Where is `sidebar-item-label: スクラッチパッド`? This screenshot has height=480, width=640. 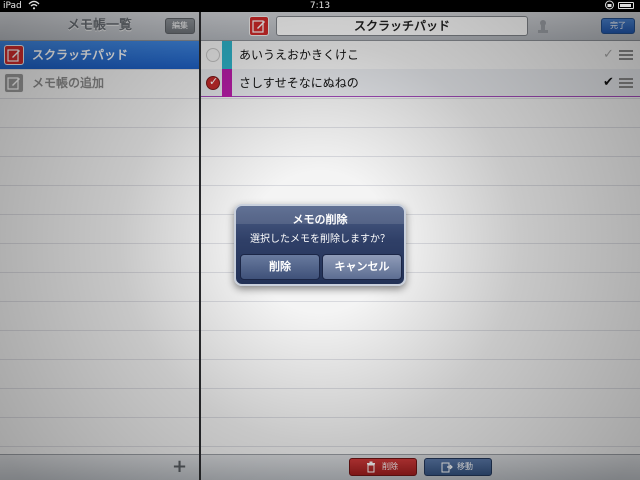
sidebar-item-label: スクラッチパッド is located at coordinates (80, 55).